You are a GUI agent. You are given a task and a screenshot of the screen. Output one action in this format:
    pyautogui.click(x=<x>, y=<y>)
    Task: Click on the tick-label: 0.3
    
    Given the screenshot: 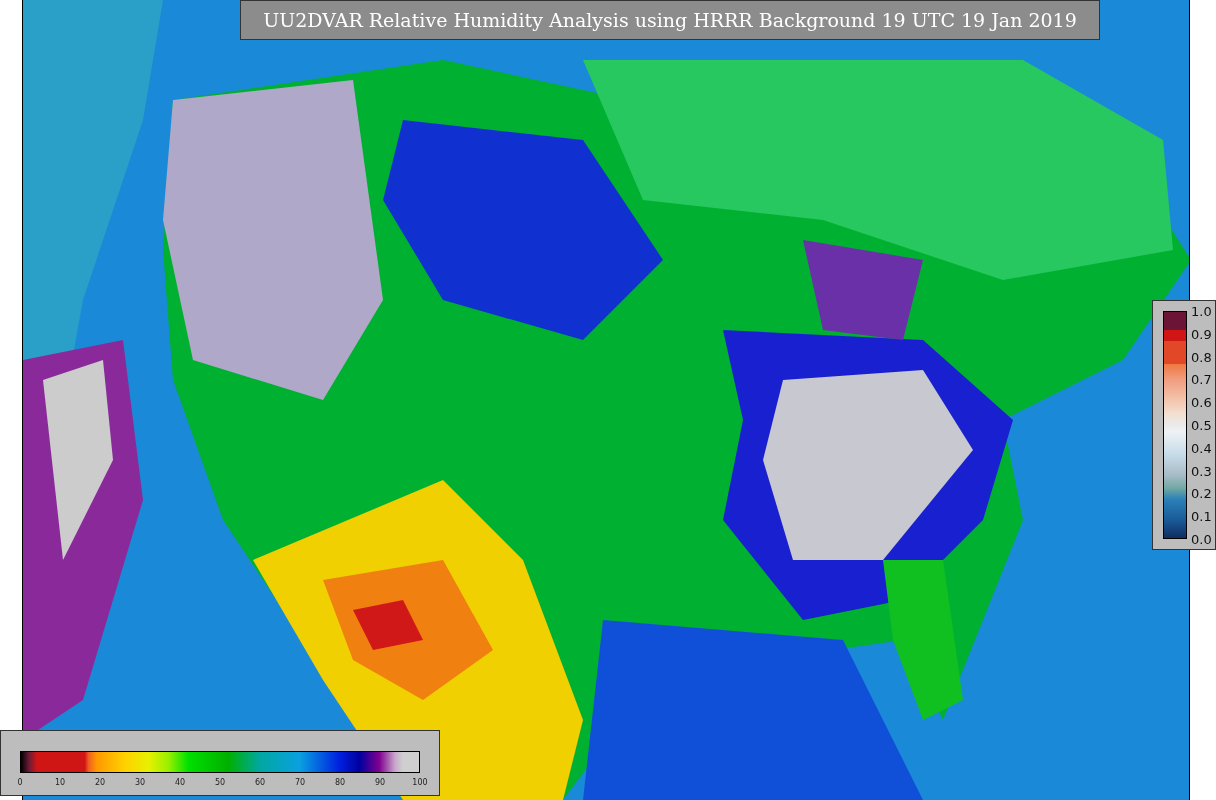 What is the action you would take?
    pyautogui.click(x=1201, y=471)
    